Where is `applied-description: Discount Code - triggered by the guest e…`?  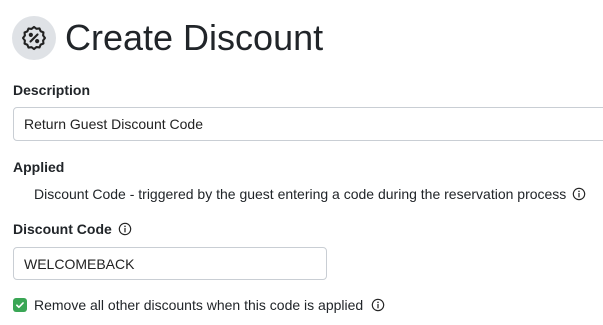
applied-description: Discount Code - triggered by the guest e… is located at coordinates (310, 194).